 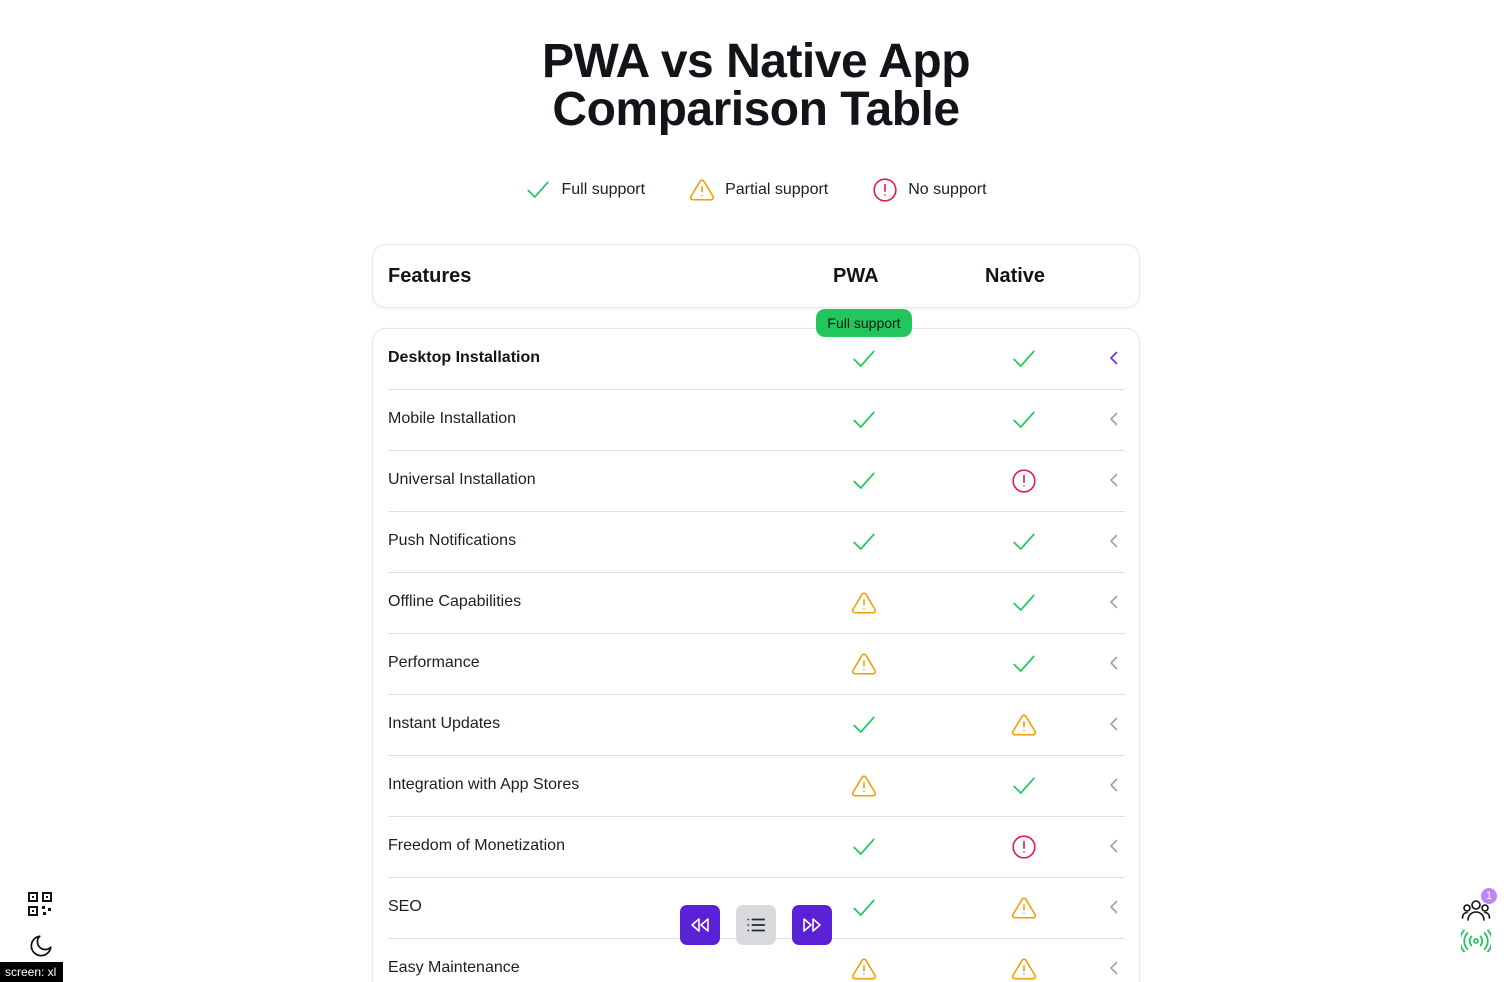 I want to click on list-icon, so click(x=756, y=925).